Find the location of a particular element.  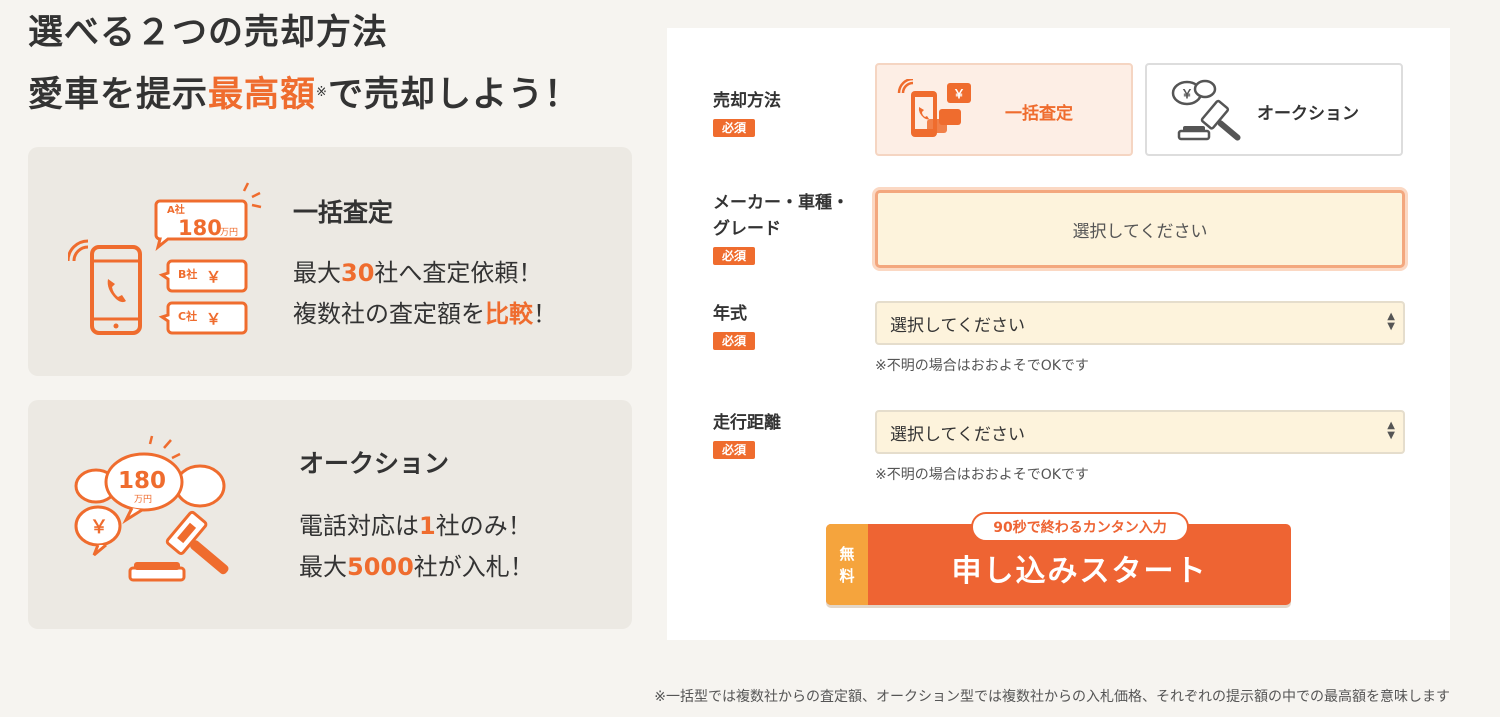

start-application-button: 無 料 申し込みスタート 90秒で終わるカンタン入力 is located at coordinates (1058, 558).